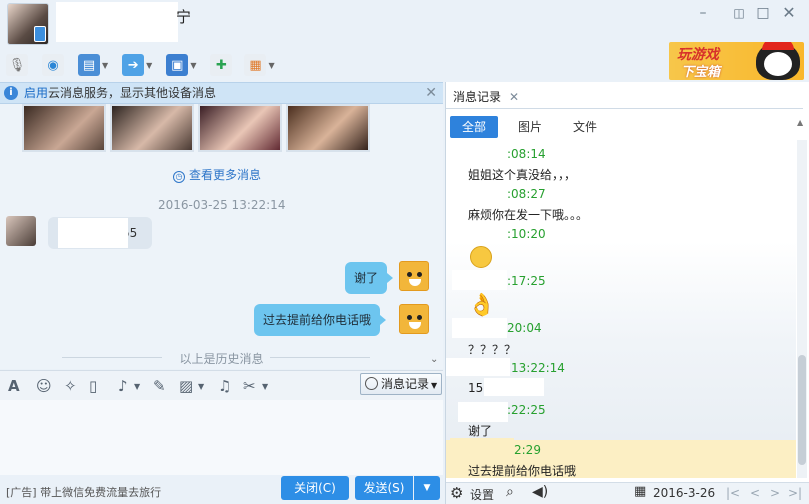 This screenshot has width=809, height=504. What do you see at coordinates (526, 154) in the screenshot?
I see `entry-time: :08:14` at bounding box center [526, 154].